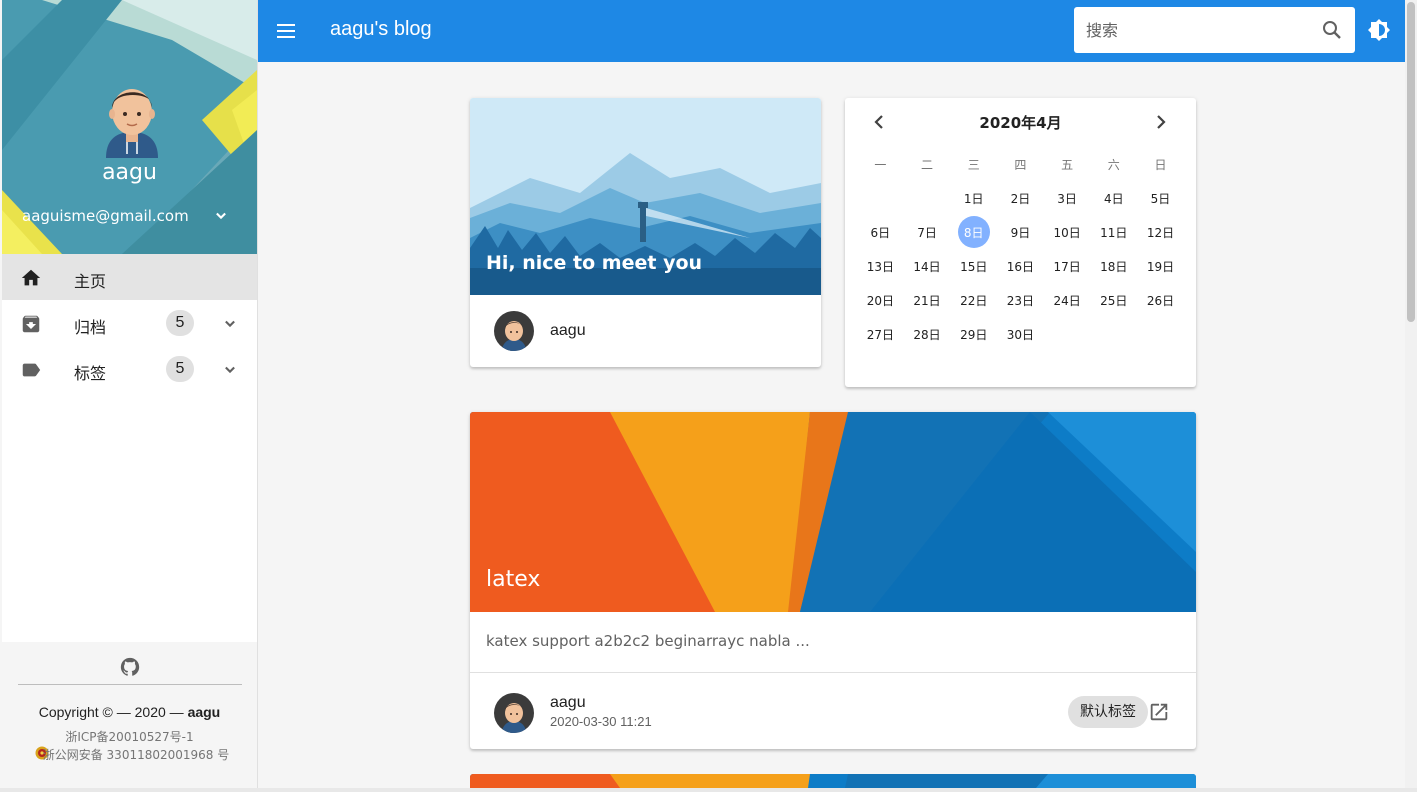  Describe the element at coordinates (1379, 30) in the screenshot. I see `brightness-icon` at that location.